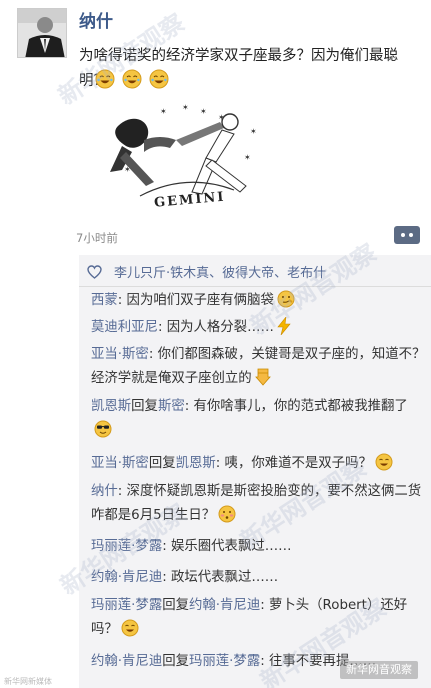 The width and height of the screenshot is (431, 688). What do you see at coordinates (224, 661) in the screenshot?
I see `comment-reply-target: 玛丽莲·梦露` at bounding box center [224, 661].